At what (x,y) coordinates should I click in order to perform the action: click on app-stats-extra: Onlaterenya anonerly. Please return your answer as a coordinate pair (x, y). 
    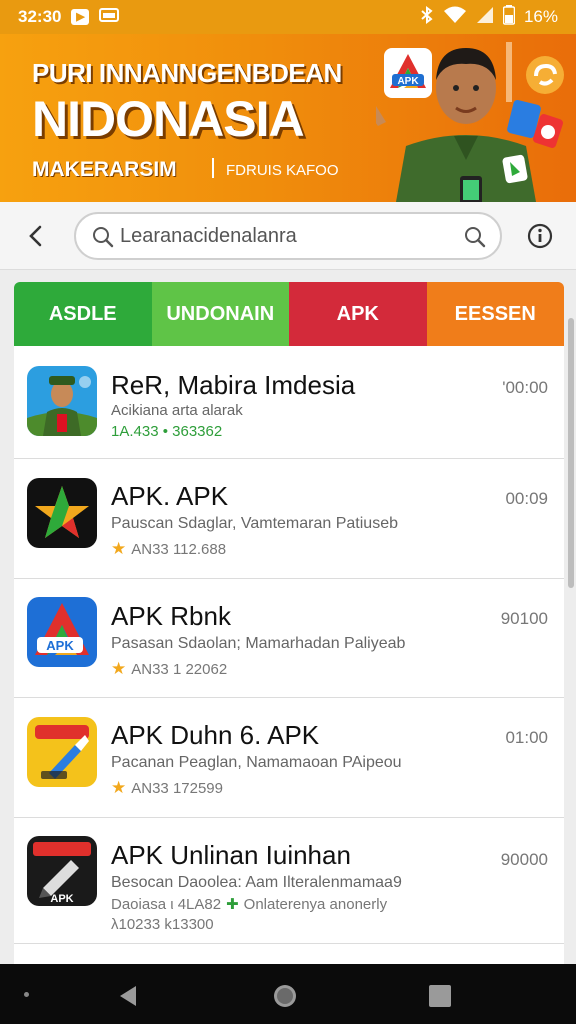
    Looking at the image, I should click on (315, 904).